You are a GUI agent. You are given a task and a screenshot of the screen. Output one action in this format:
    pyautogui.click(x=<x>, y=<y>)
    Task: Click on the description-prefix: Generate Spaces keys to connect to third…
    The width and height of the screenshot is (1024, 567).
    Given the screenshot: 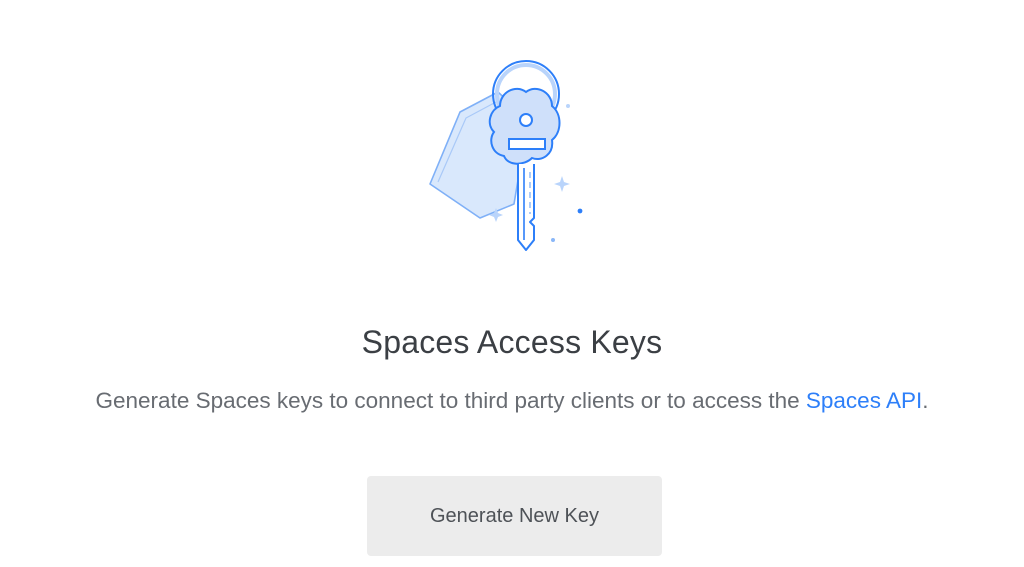 What is the action you would take?
    pyautogui.click(x=450, y=400)
    